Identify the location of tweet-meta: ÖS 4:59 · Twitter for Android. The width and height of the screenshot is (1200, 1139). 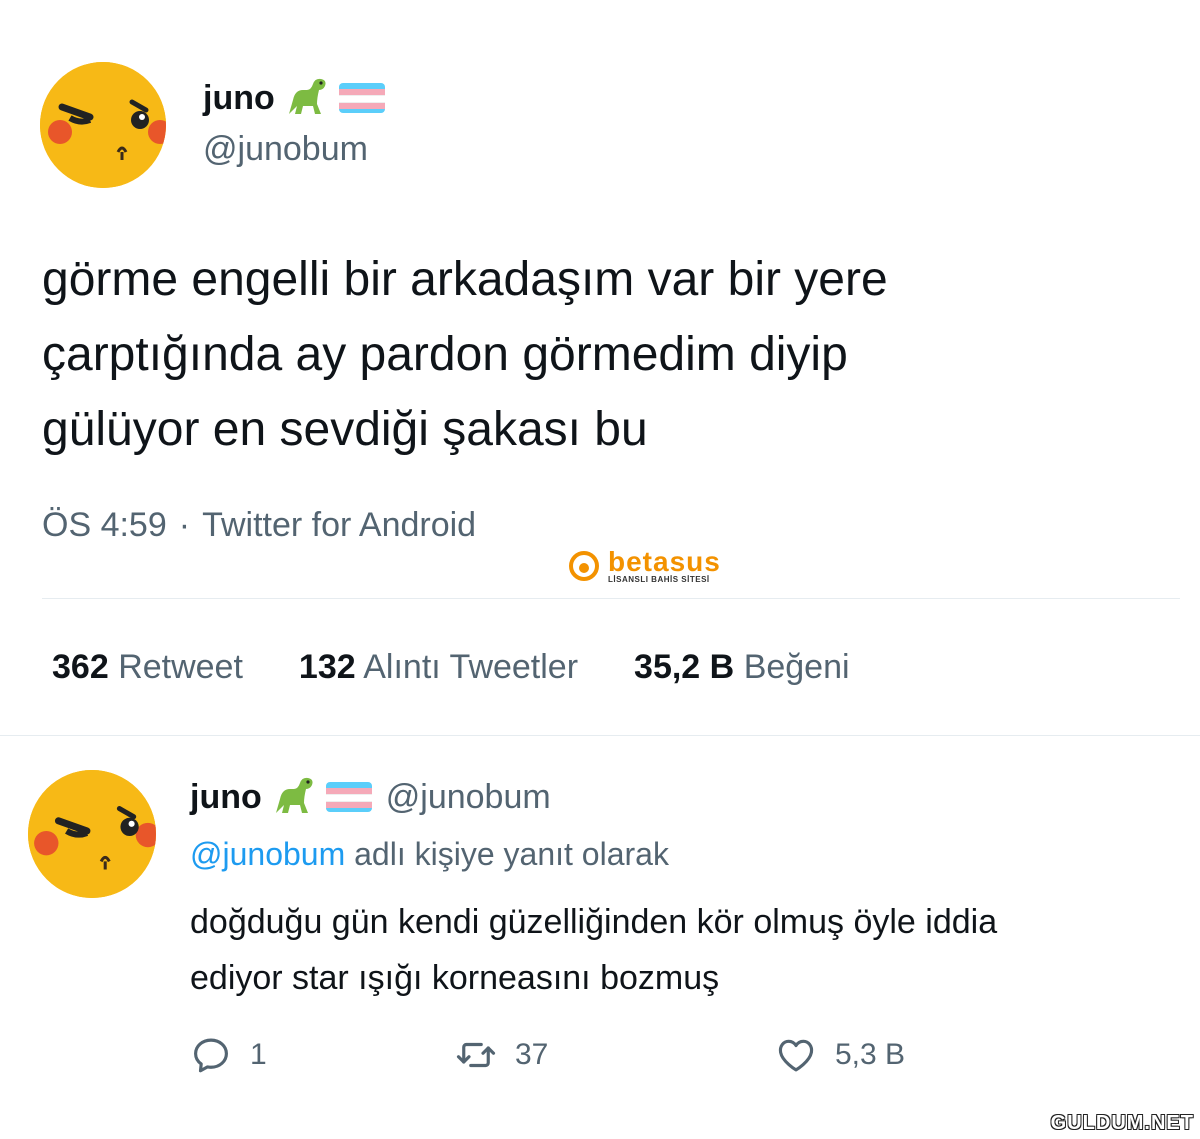
(259, 525).